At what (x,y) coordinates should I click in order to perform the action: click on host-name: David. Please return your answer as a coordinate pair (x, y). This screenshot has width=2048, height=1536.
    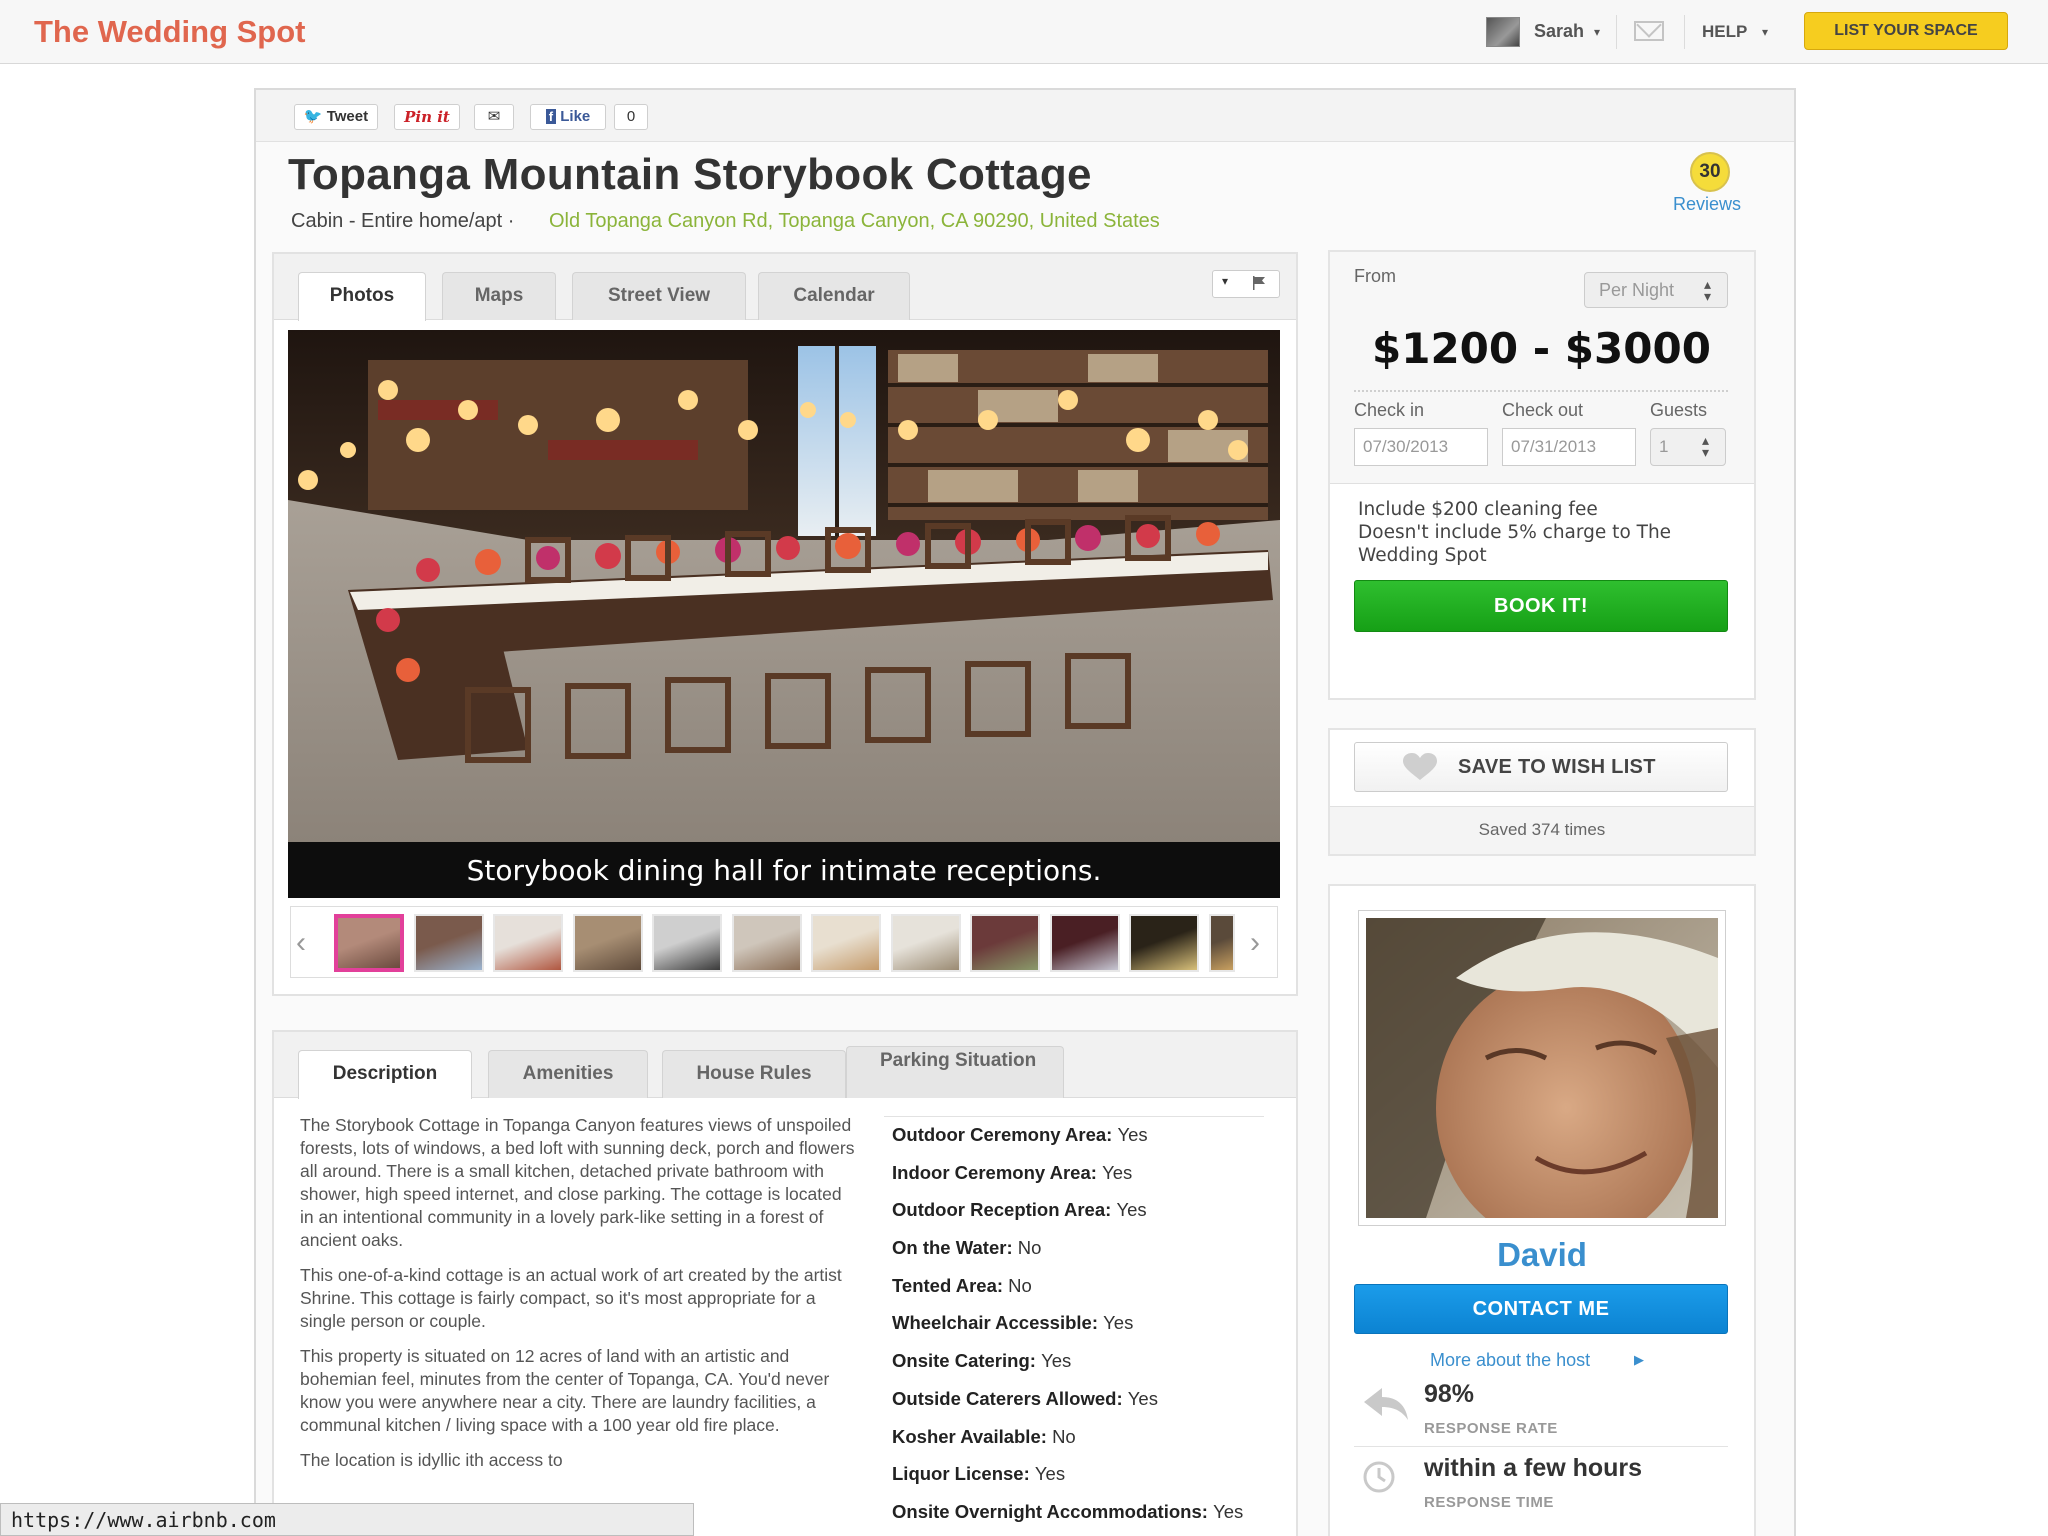
    Looking at the image, I should click on (1542, 1255).